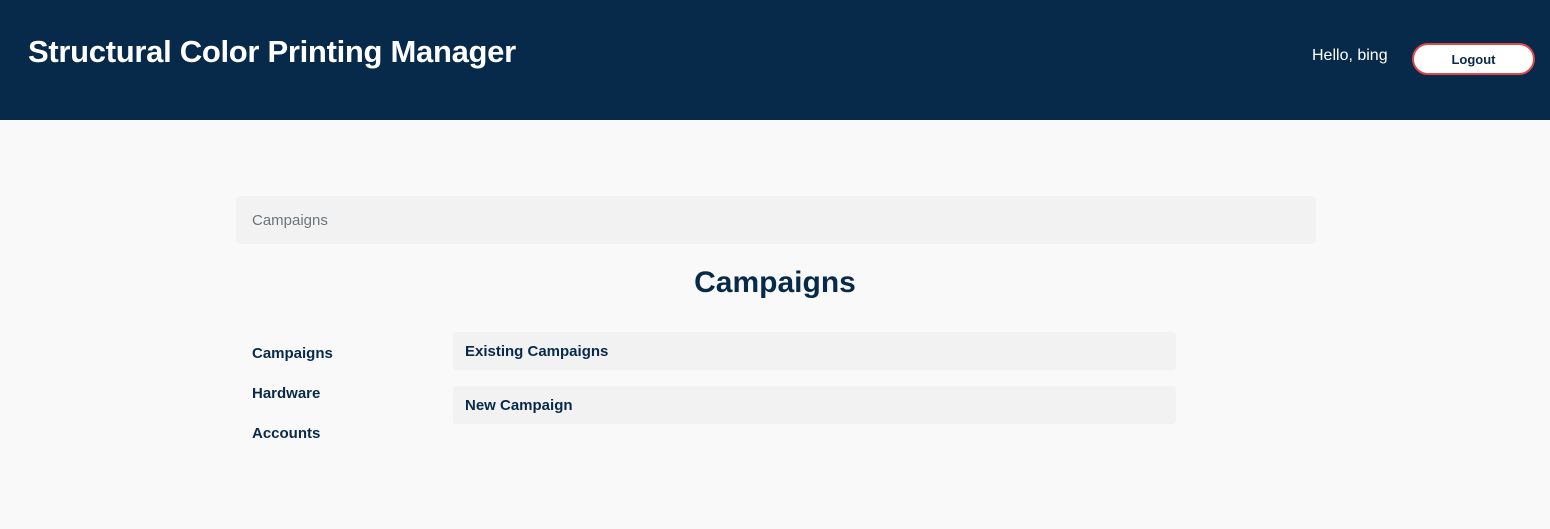 The height and width of the screenshot is (529, 1550). Describe the element at coordinates (290, 220) in the screenshot. I see `breadcrumb-item-campaigns: Campaigns` at that location.